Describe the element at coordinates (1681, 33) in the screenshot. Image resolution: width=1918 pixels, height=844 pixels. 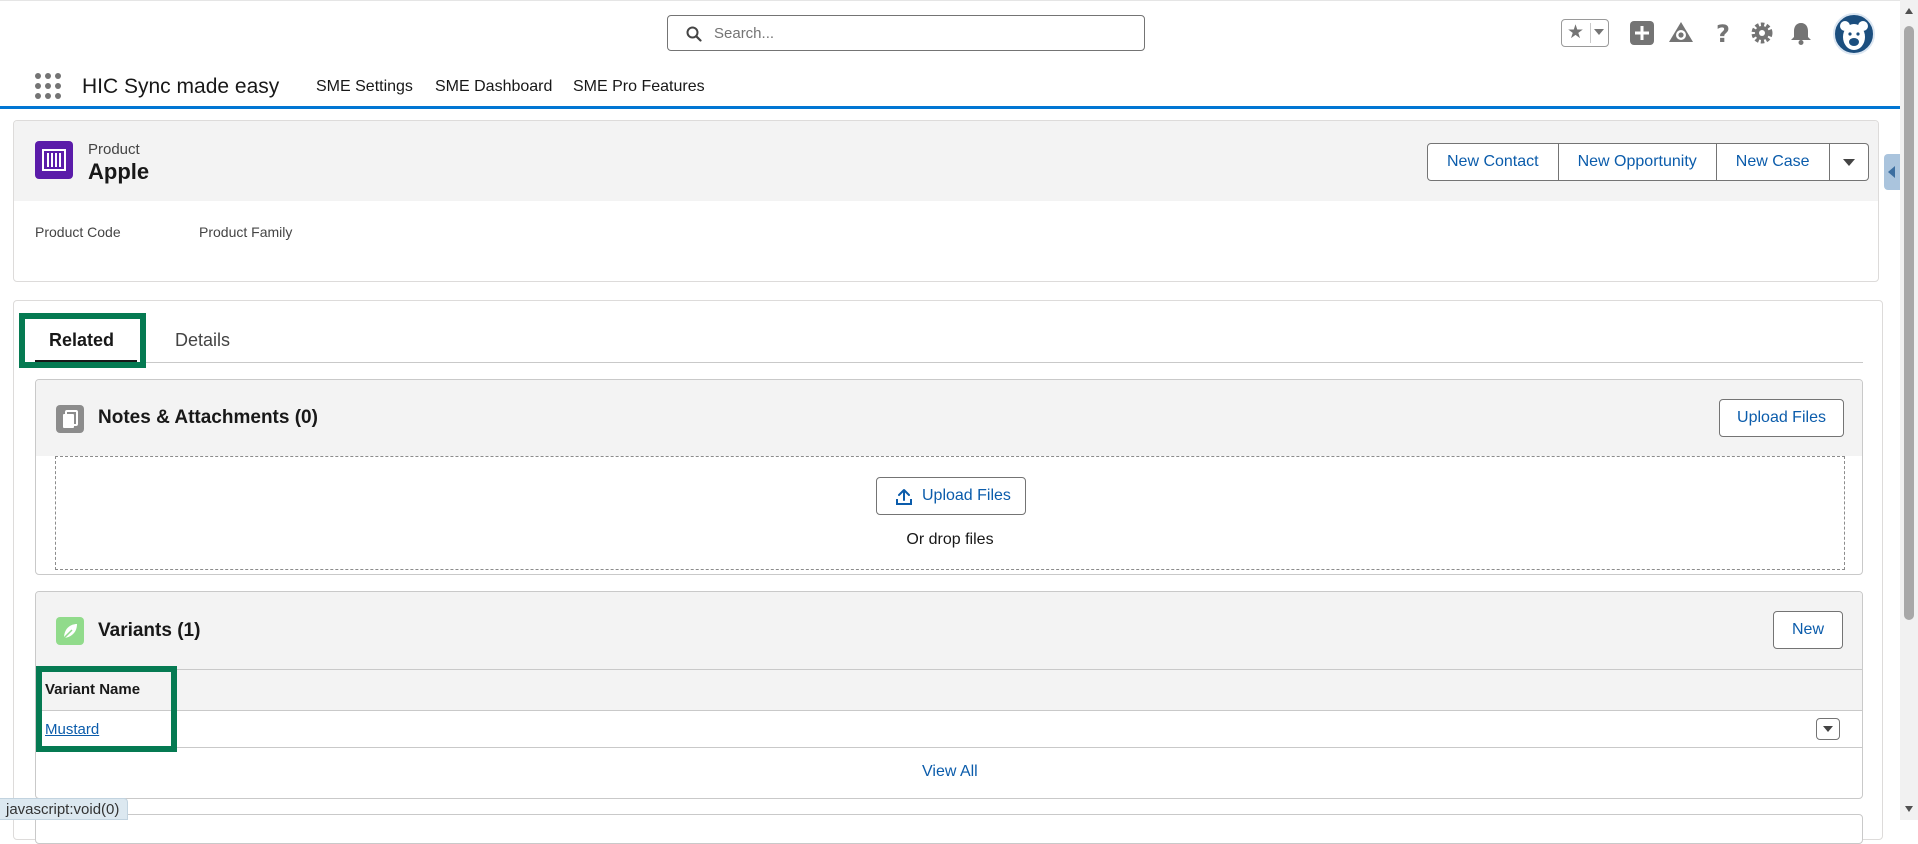
I see `guidance-center-icon` at that location.